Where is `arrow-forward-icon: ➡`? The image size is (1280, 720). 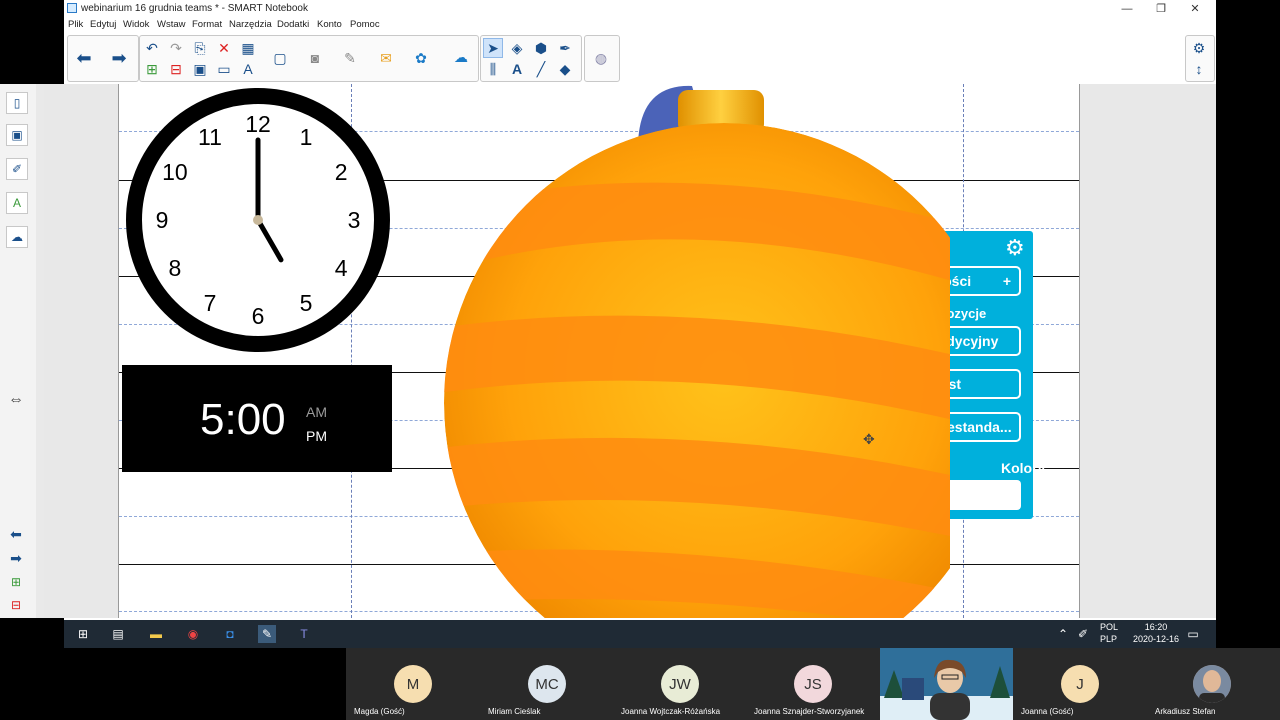
arrow-forward-icon: ➡ is located at coordinates (119, 58).